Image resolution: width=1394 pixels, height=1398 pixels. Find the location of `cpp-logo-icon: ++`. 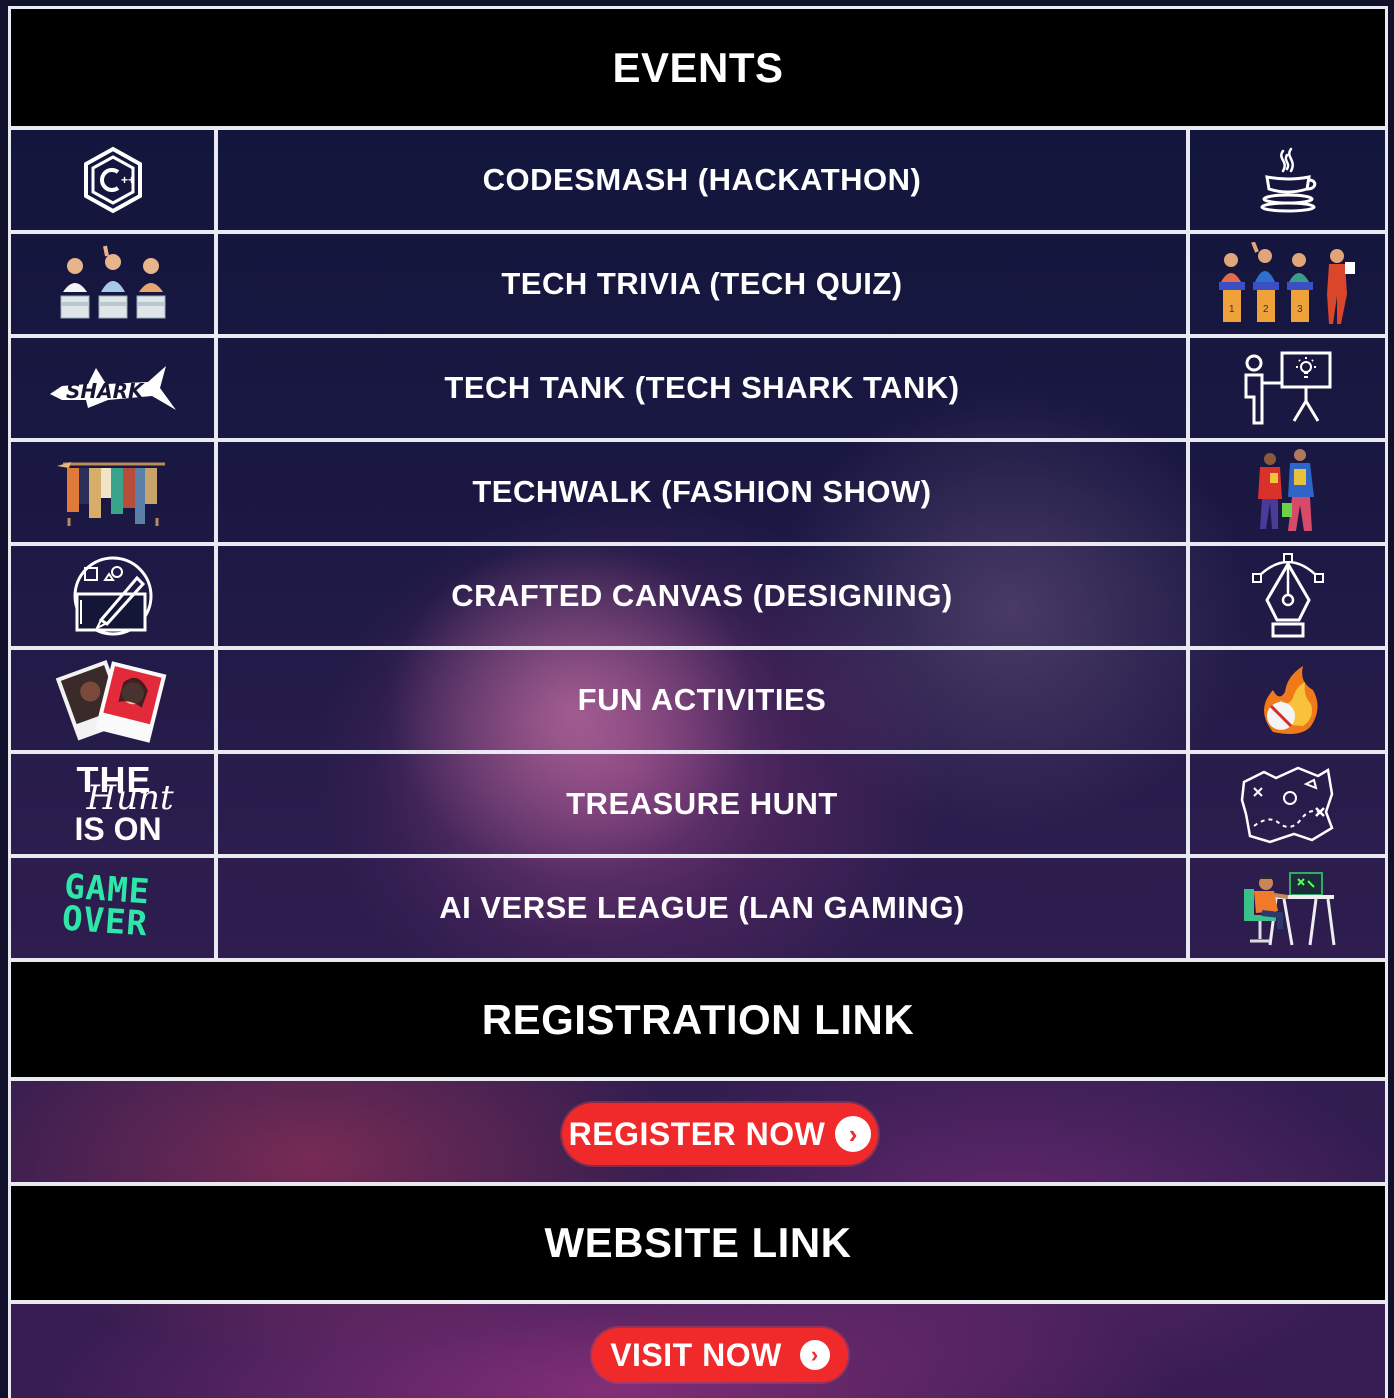

cpp-logo-icon: ++ is located at coordinates (112, 180).